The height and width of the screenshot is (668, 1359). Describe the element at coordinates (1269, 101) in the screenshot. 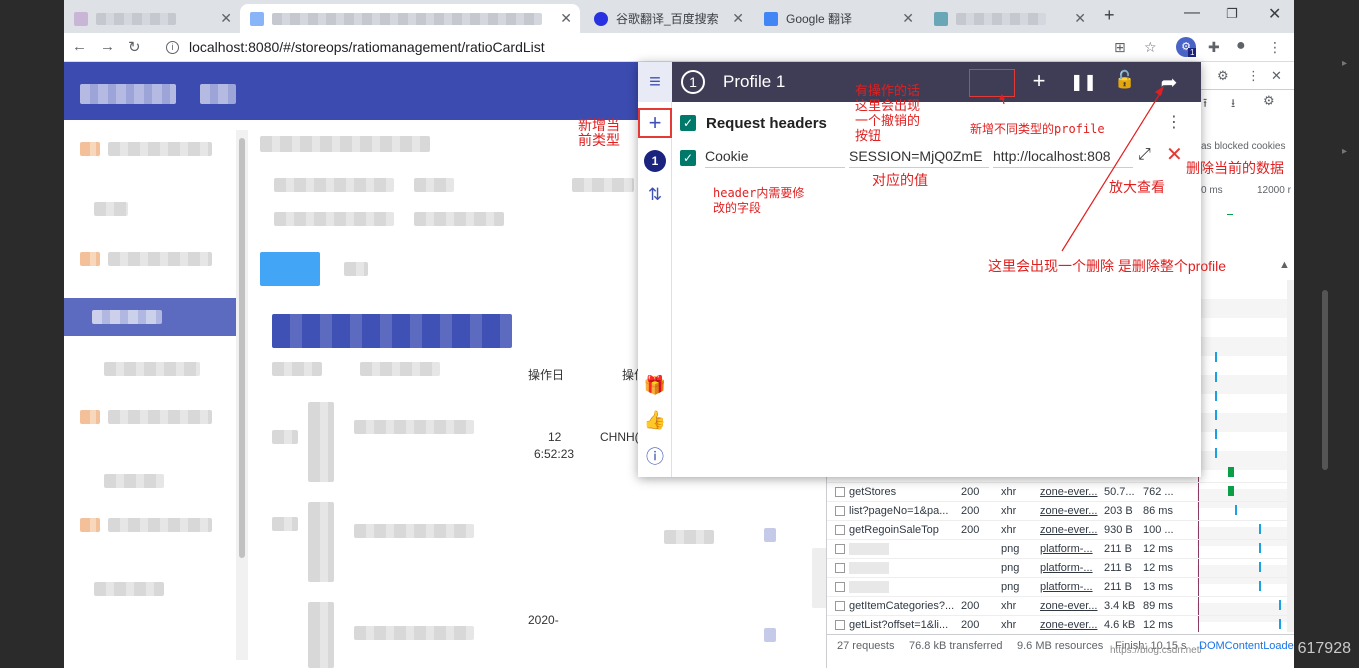

I see `gear-icon: ⚙` at that location.